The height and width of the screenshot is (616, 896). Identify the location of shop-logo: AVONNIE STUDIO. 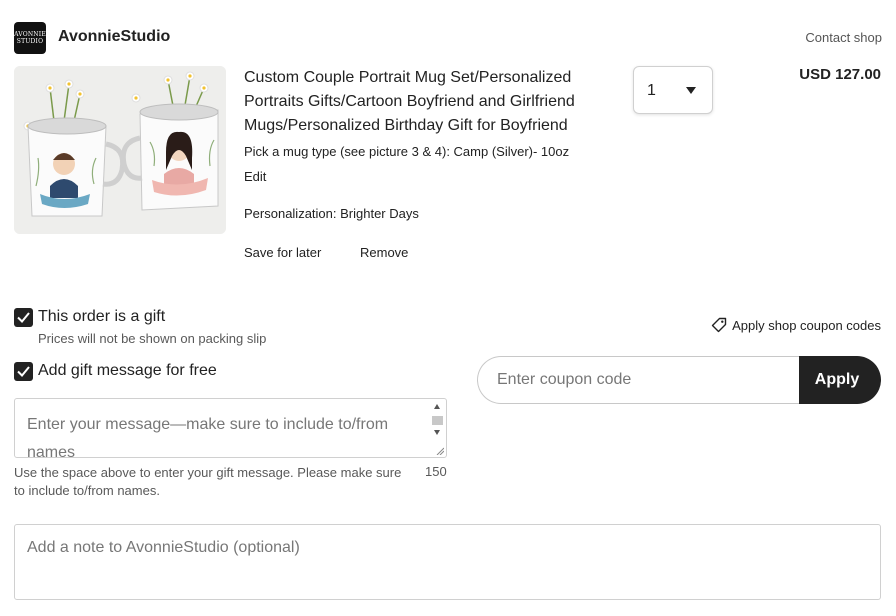
(30, 38).